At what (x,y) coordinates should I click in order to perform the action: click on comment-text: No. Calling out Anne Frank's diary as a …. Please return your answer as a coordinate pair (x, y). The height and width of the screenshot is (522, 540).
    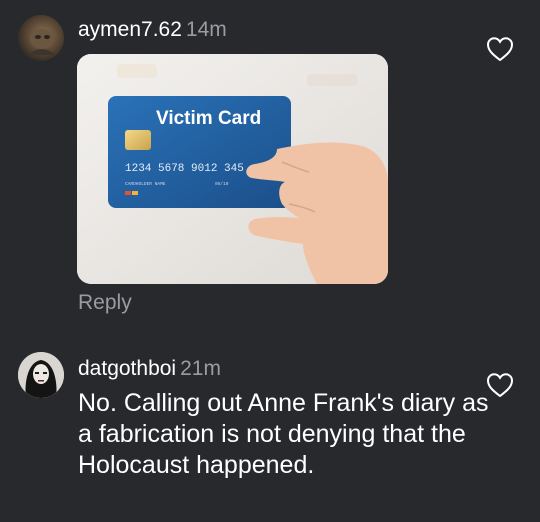
    Looking at the image, I should click on (283, 434).